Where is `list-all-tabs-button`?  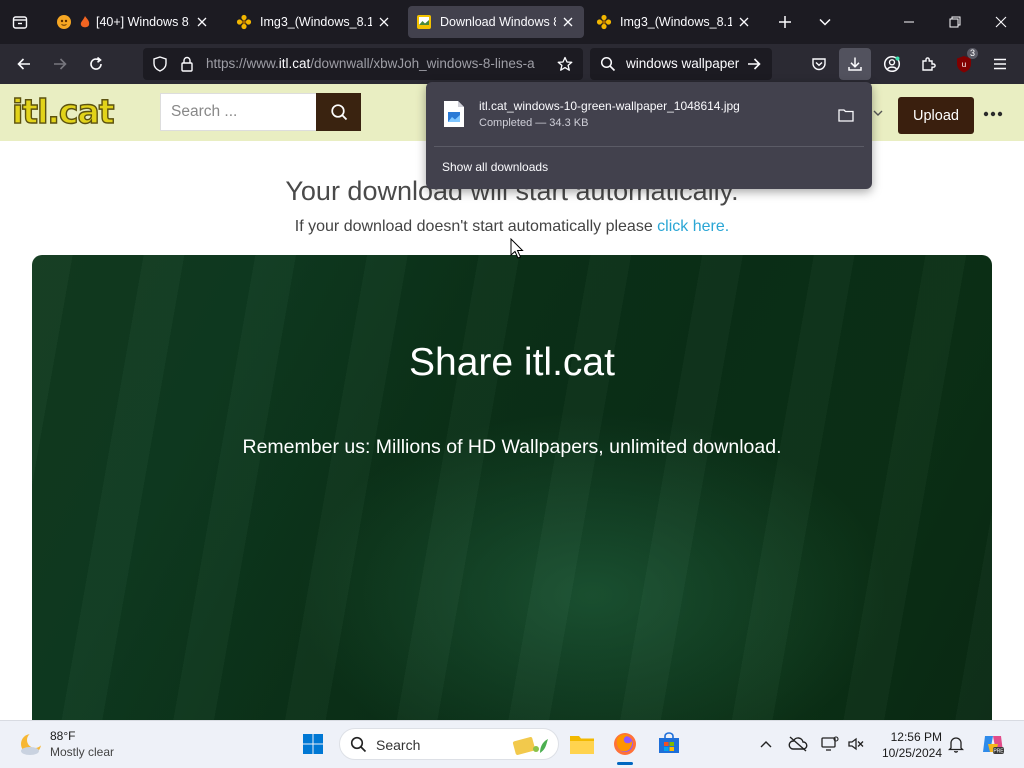
list-all-tabs-button is located at coordinates (825, 22).